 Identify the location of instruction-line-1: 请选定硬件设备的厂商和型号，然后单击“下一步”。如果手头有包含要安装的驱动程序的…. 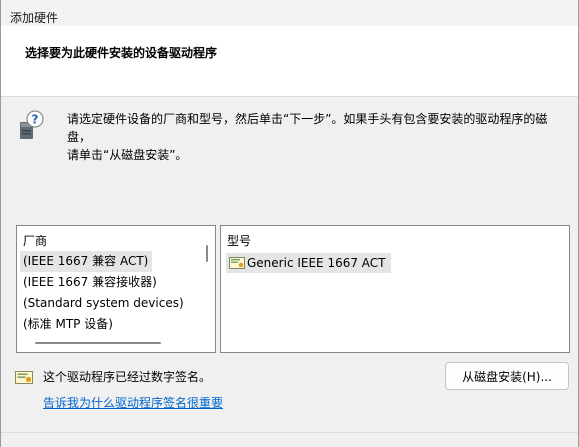
(307, 128).